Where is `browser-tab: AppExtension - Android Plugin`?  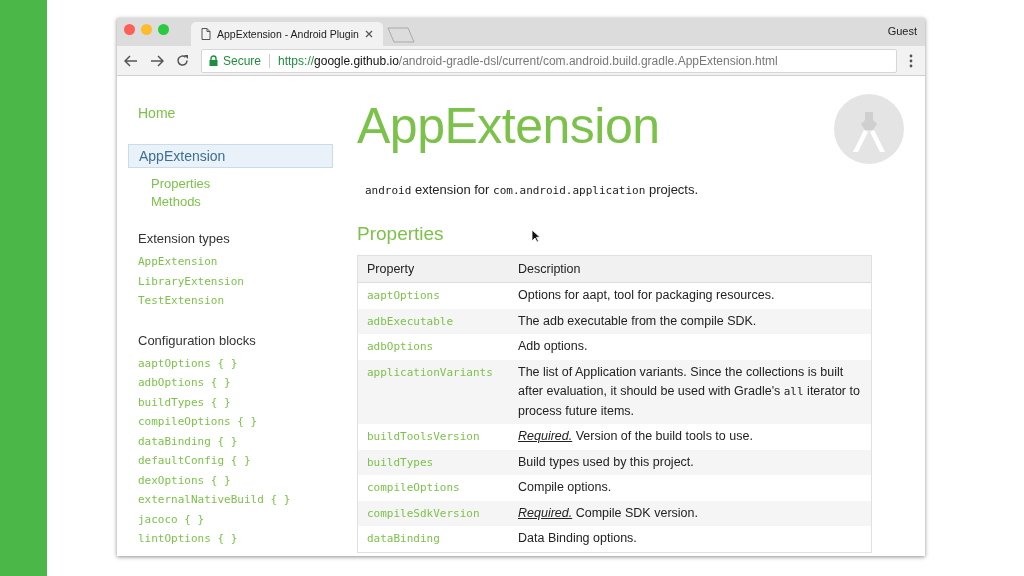 browser-tab: AppExtension - Android Plugin is located at coordinates (287, 34).